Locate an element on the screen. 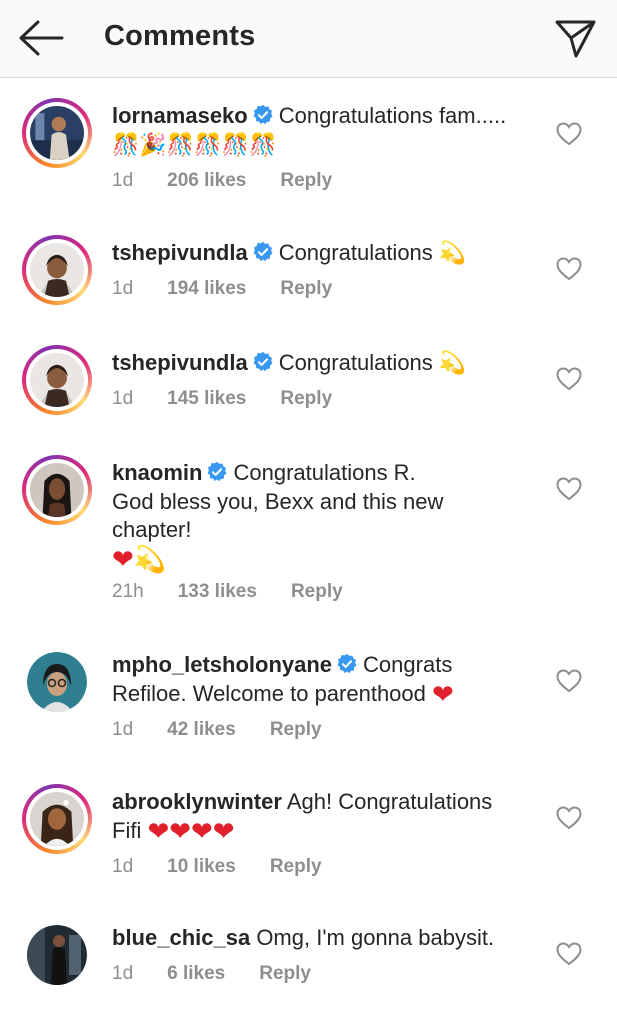 Image resolution: width=617 pixels, height=1024 pixels. comment-likes: 10 likes is located at coordinates (201, 867).